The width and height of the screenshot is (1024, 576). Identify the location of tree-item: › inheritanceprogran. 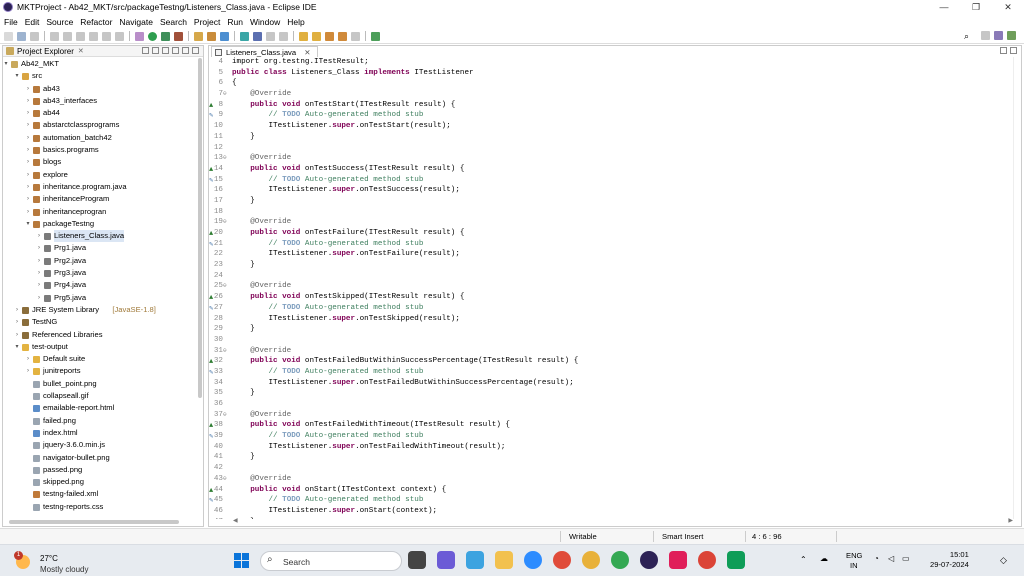
(100, 212).